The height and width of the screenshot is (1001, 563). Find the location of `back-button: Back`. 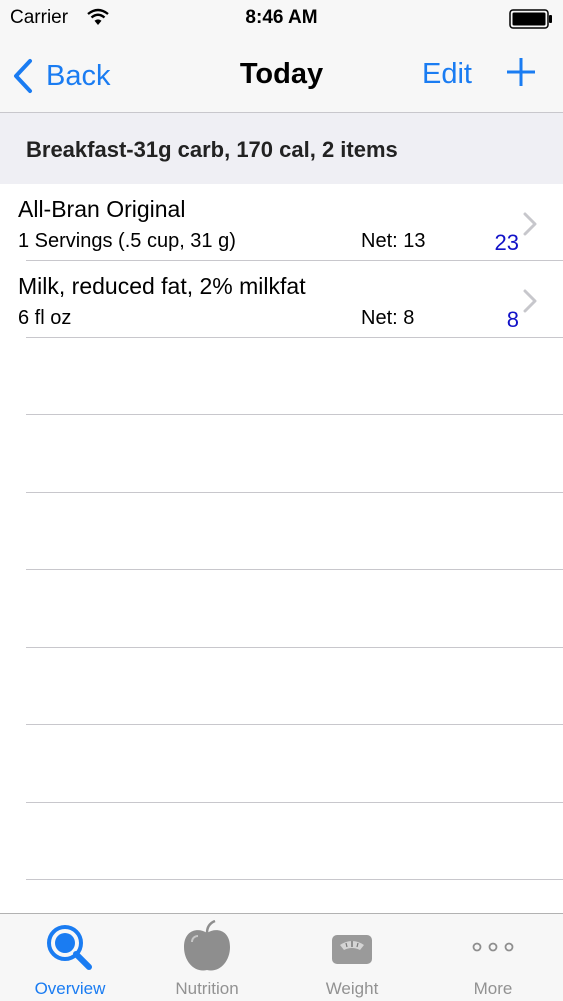

back-button: Back is located at coordinates (61, 76).